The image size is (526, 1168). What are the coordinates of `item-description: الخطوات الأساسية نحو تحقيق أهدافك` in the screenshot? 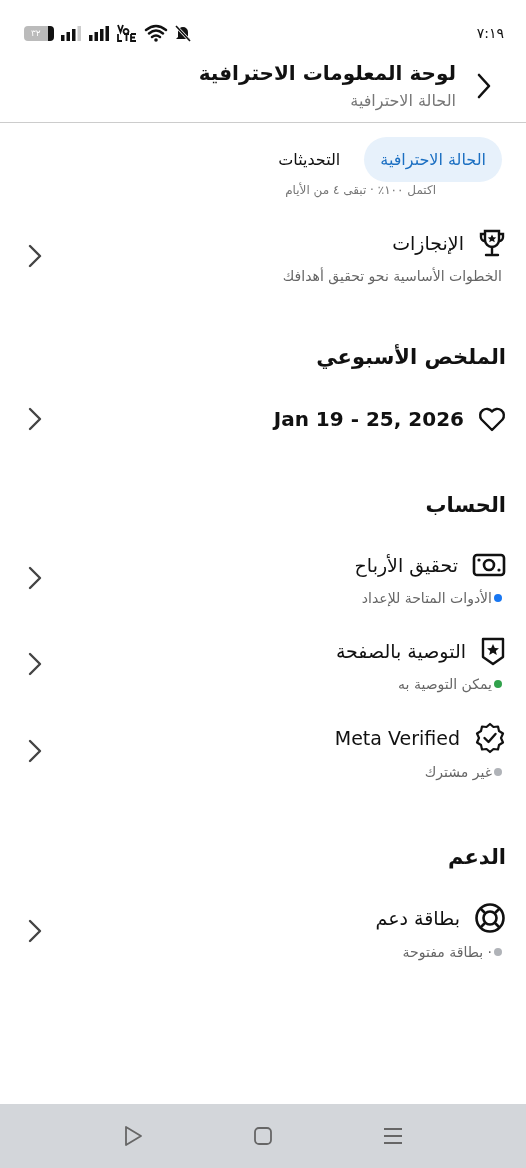 It's located at (392, 276).